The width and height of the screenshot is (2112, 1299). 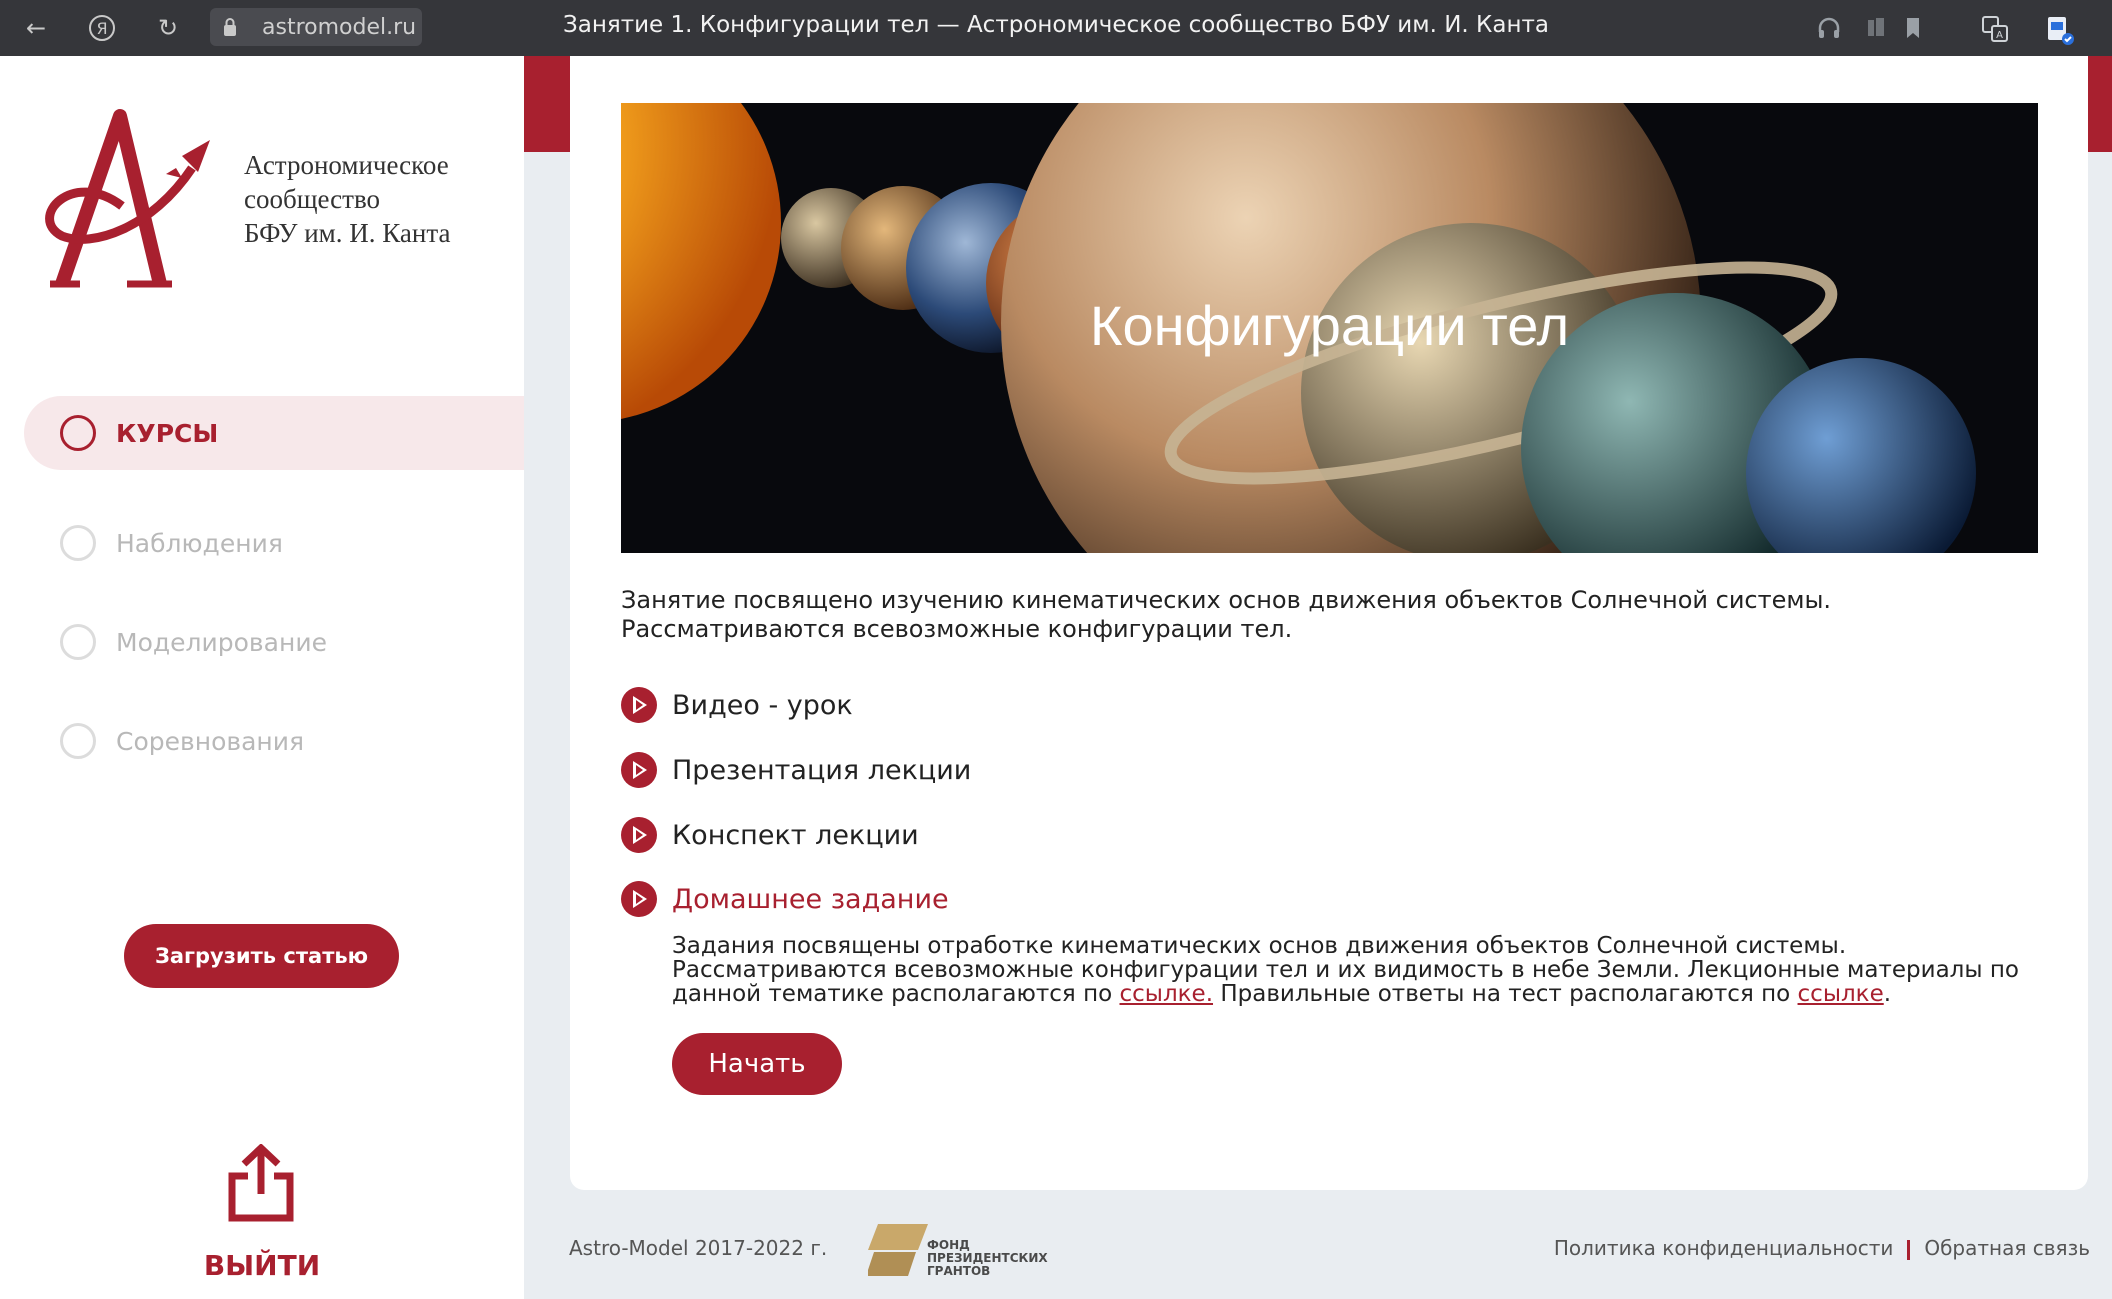 What do you see at coordinates (261, 1184) in the screenshot?
I see `exit-share-icon` at bounding box center [261, 1184].